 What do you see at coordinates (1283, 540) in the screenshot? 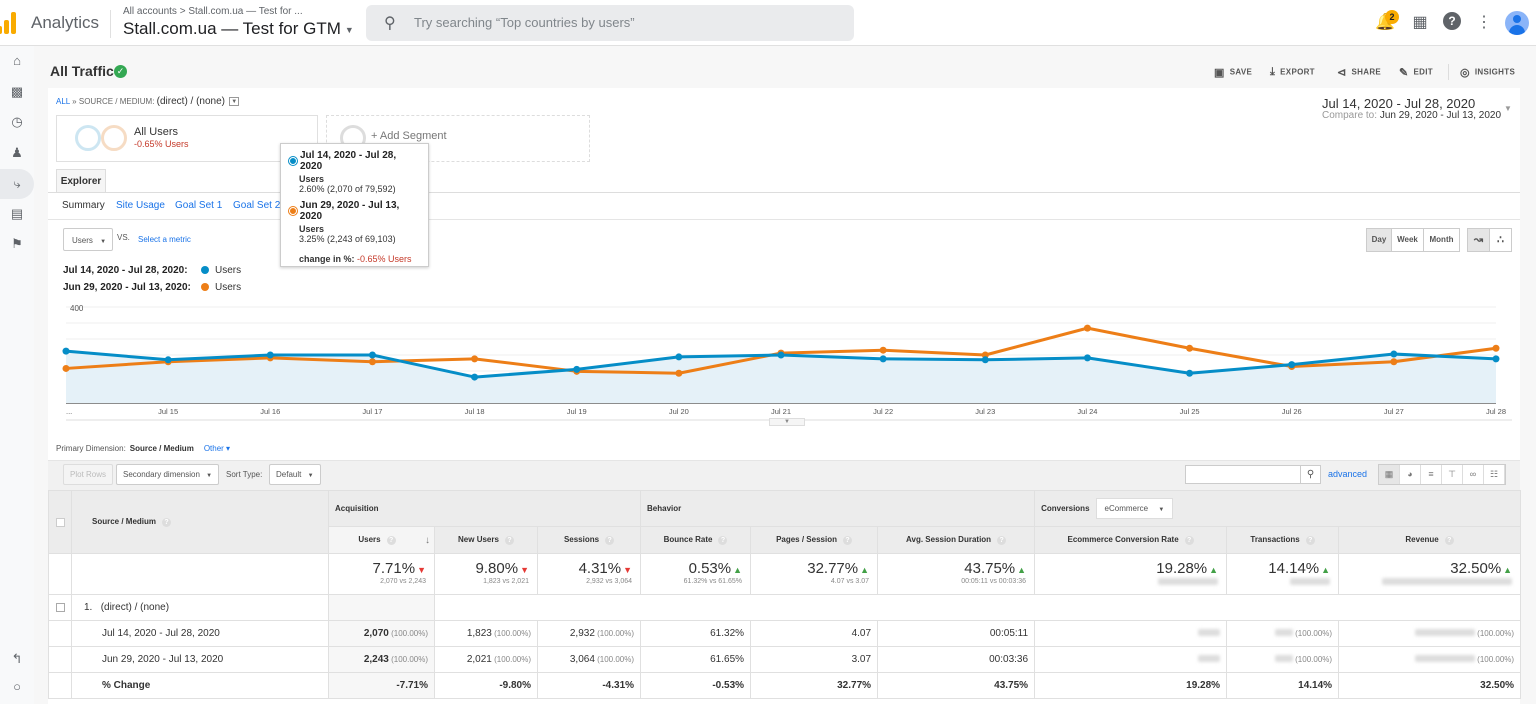
I see `column-header: Transactions?` at bounding box center [1283, 540].